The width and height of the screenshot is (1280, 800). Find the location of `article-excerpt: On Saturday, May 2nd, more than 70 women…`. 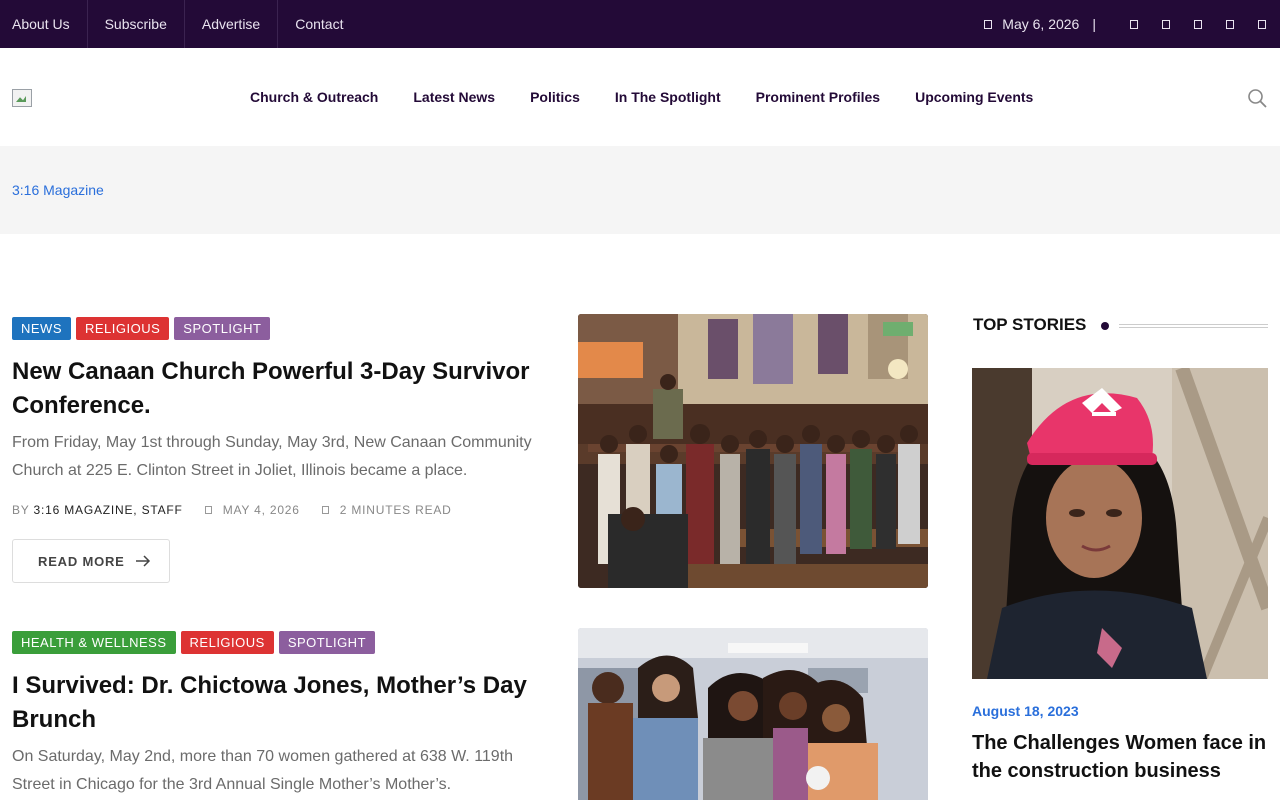

article-excerpt: On Saturday, May 2nd, more than 70 women… is located at coordinates (263, 770).